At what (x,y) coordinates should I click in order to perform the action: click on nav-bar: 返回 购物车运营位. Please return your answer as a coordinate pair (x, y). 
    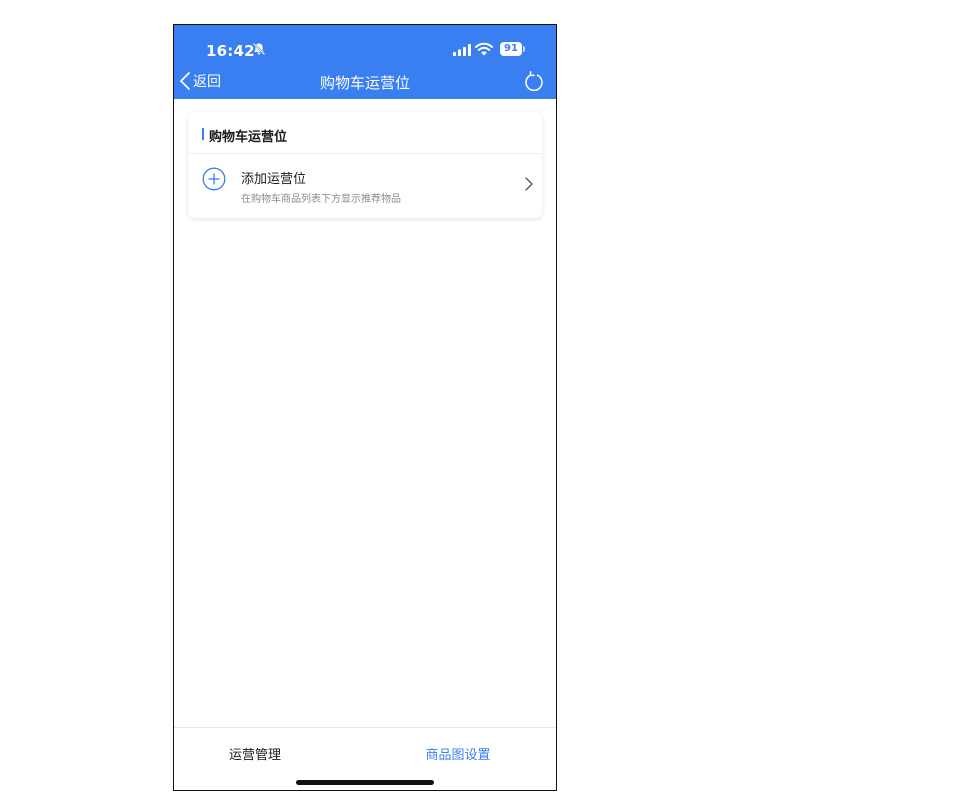
    Looking at the image, I should click on (365, 81).